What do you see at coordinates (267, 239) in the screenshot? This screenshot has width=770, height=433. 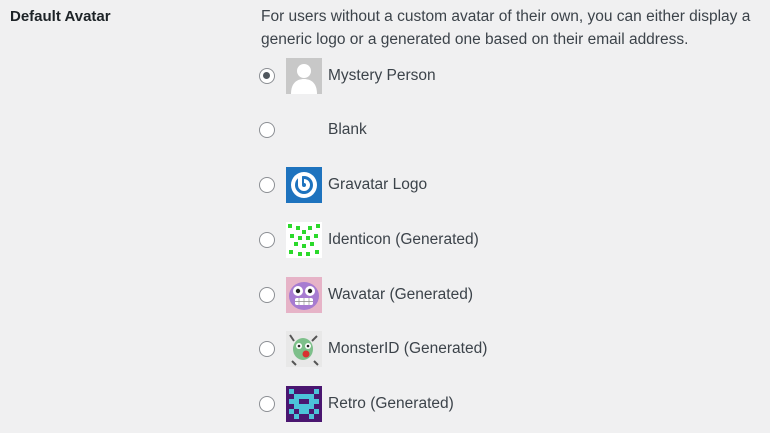 I see `radio-identicon` at bounding box center [267, 239].